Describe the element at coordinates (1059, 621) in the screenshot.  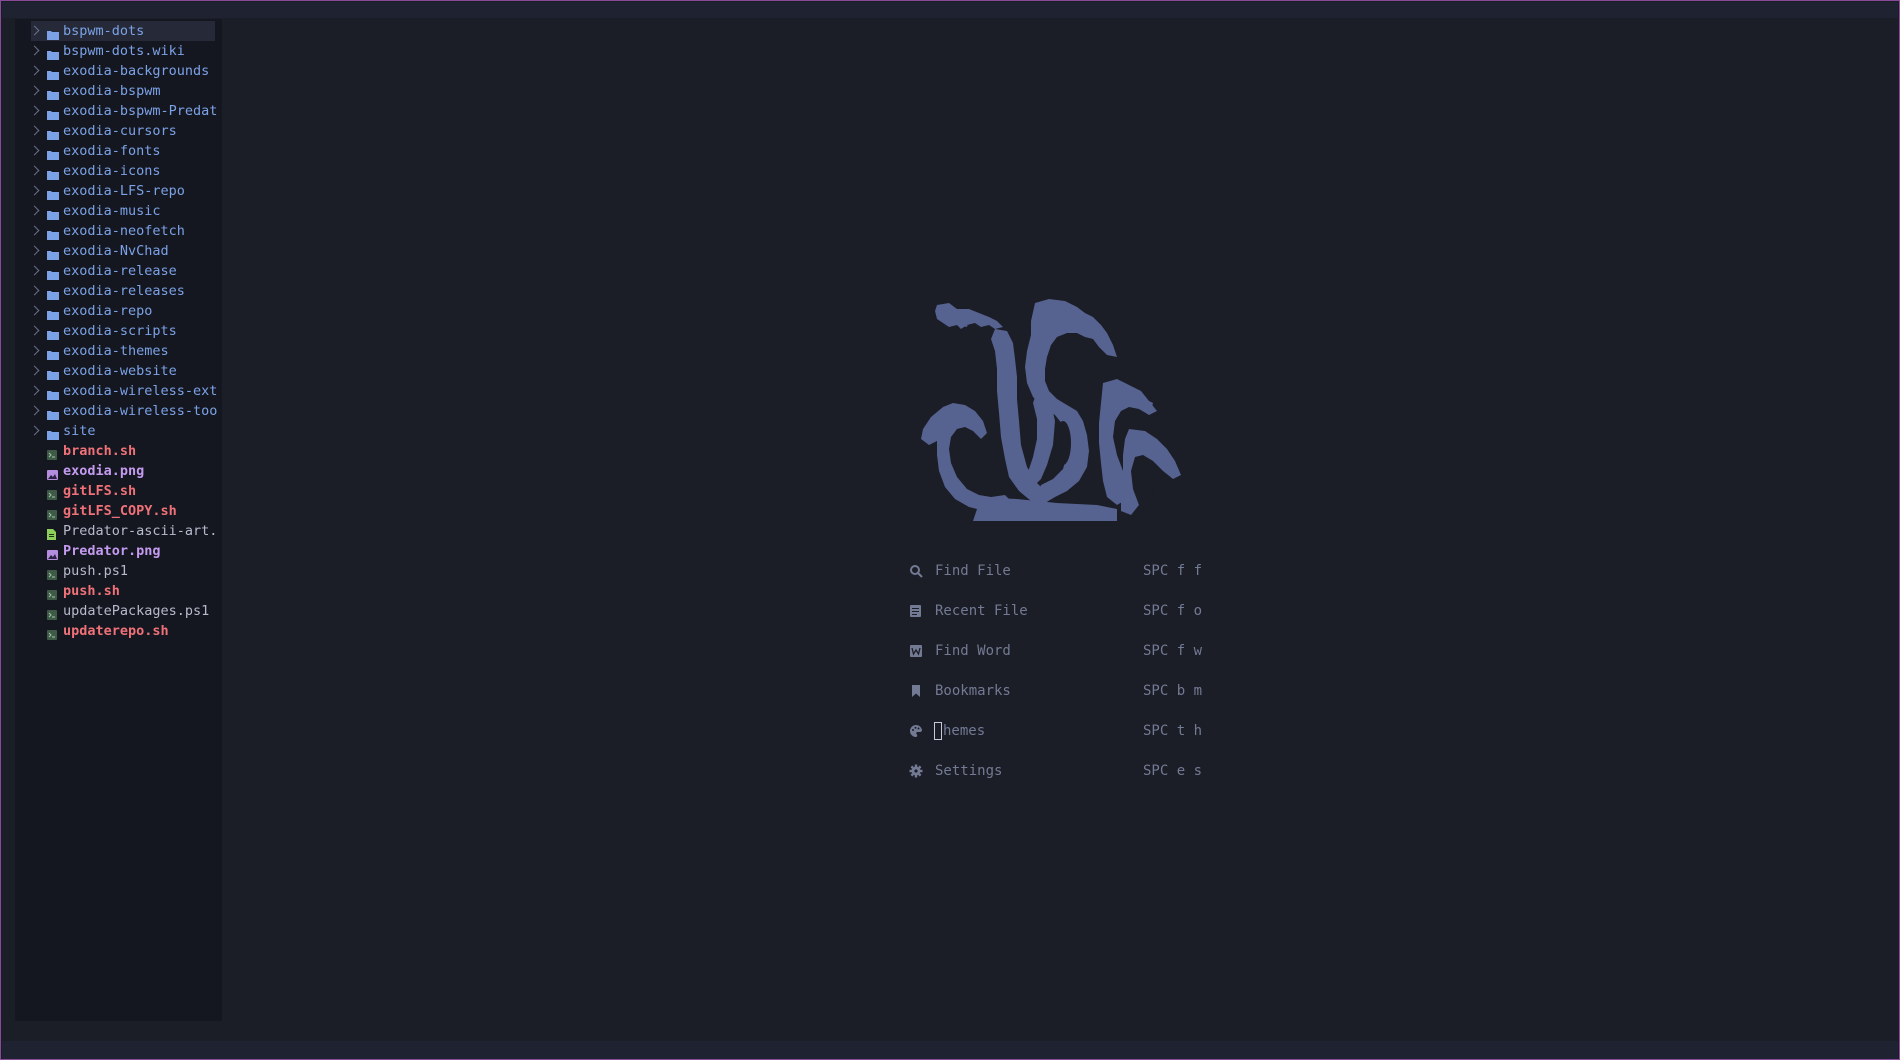
I see `dashboard-item-recent-file: Recent File SPC f o` at that location.